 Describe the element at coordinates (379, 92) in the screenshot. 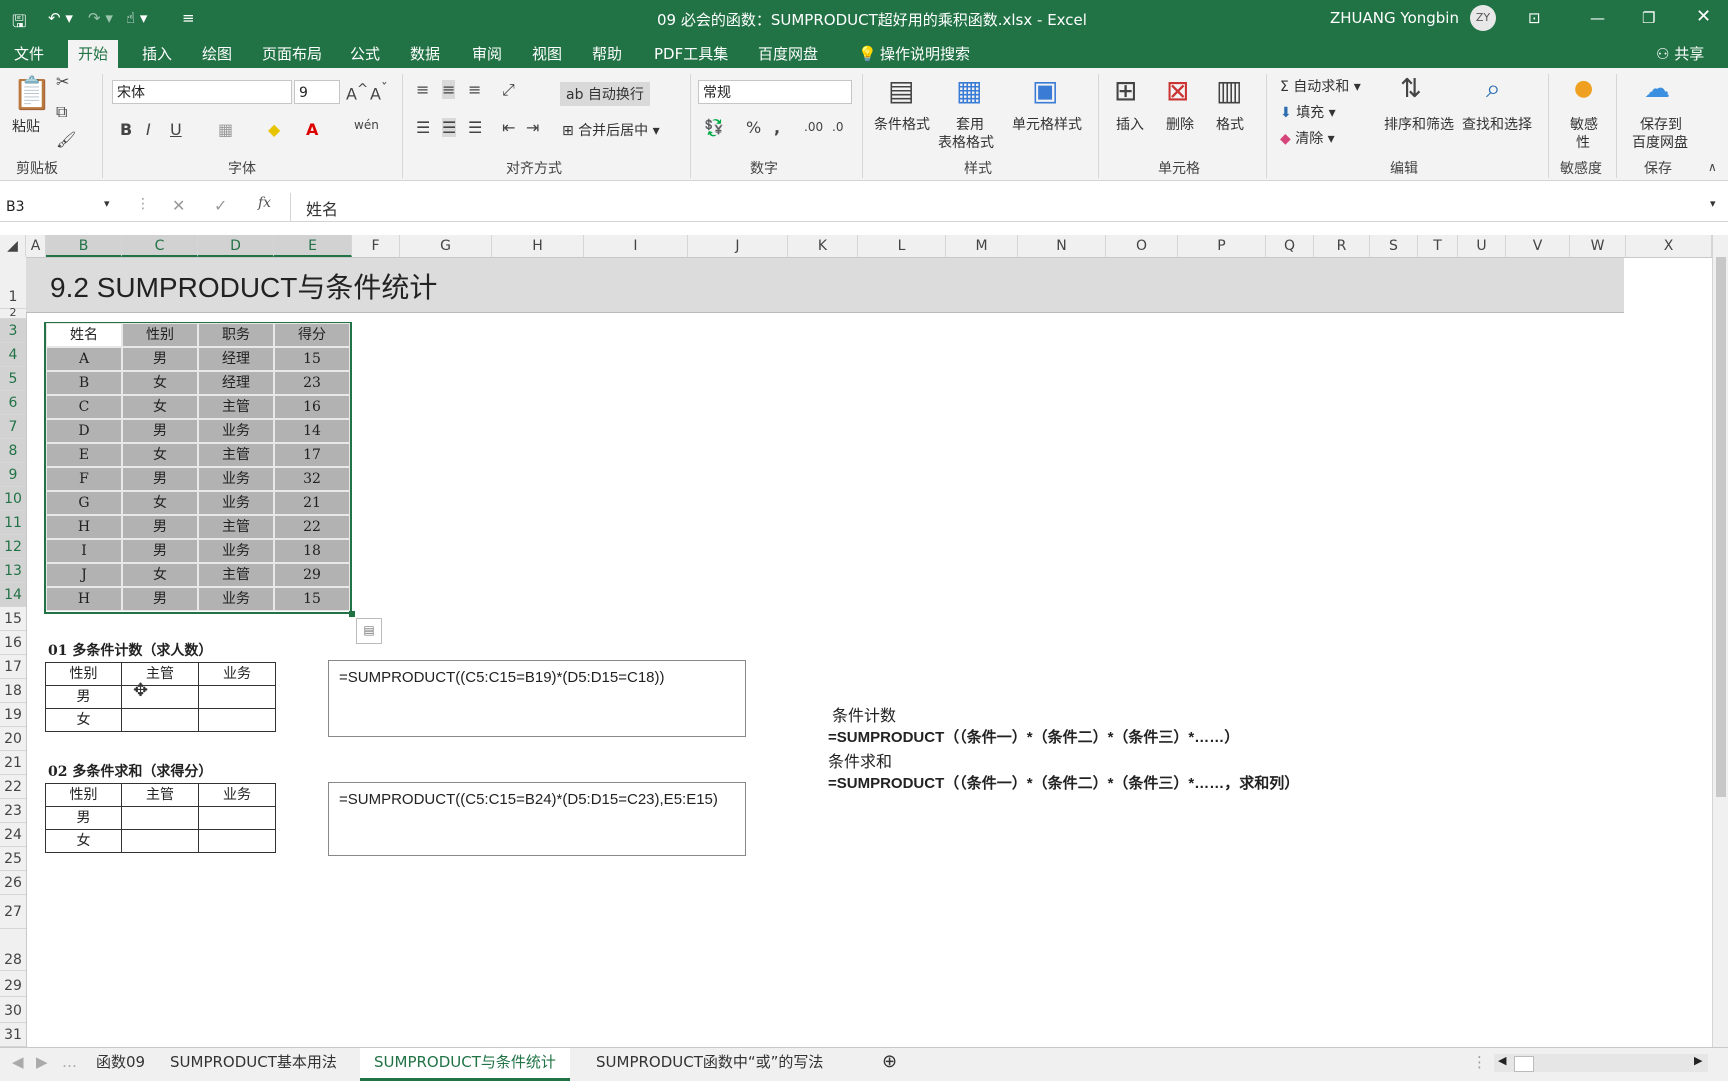

I see `decrease-font-icon: Aˇ` at that location.